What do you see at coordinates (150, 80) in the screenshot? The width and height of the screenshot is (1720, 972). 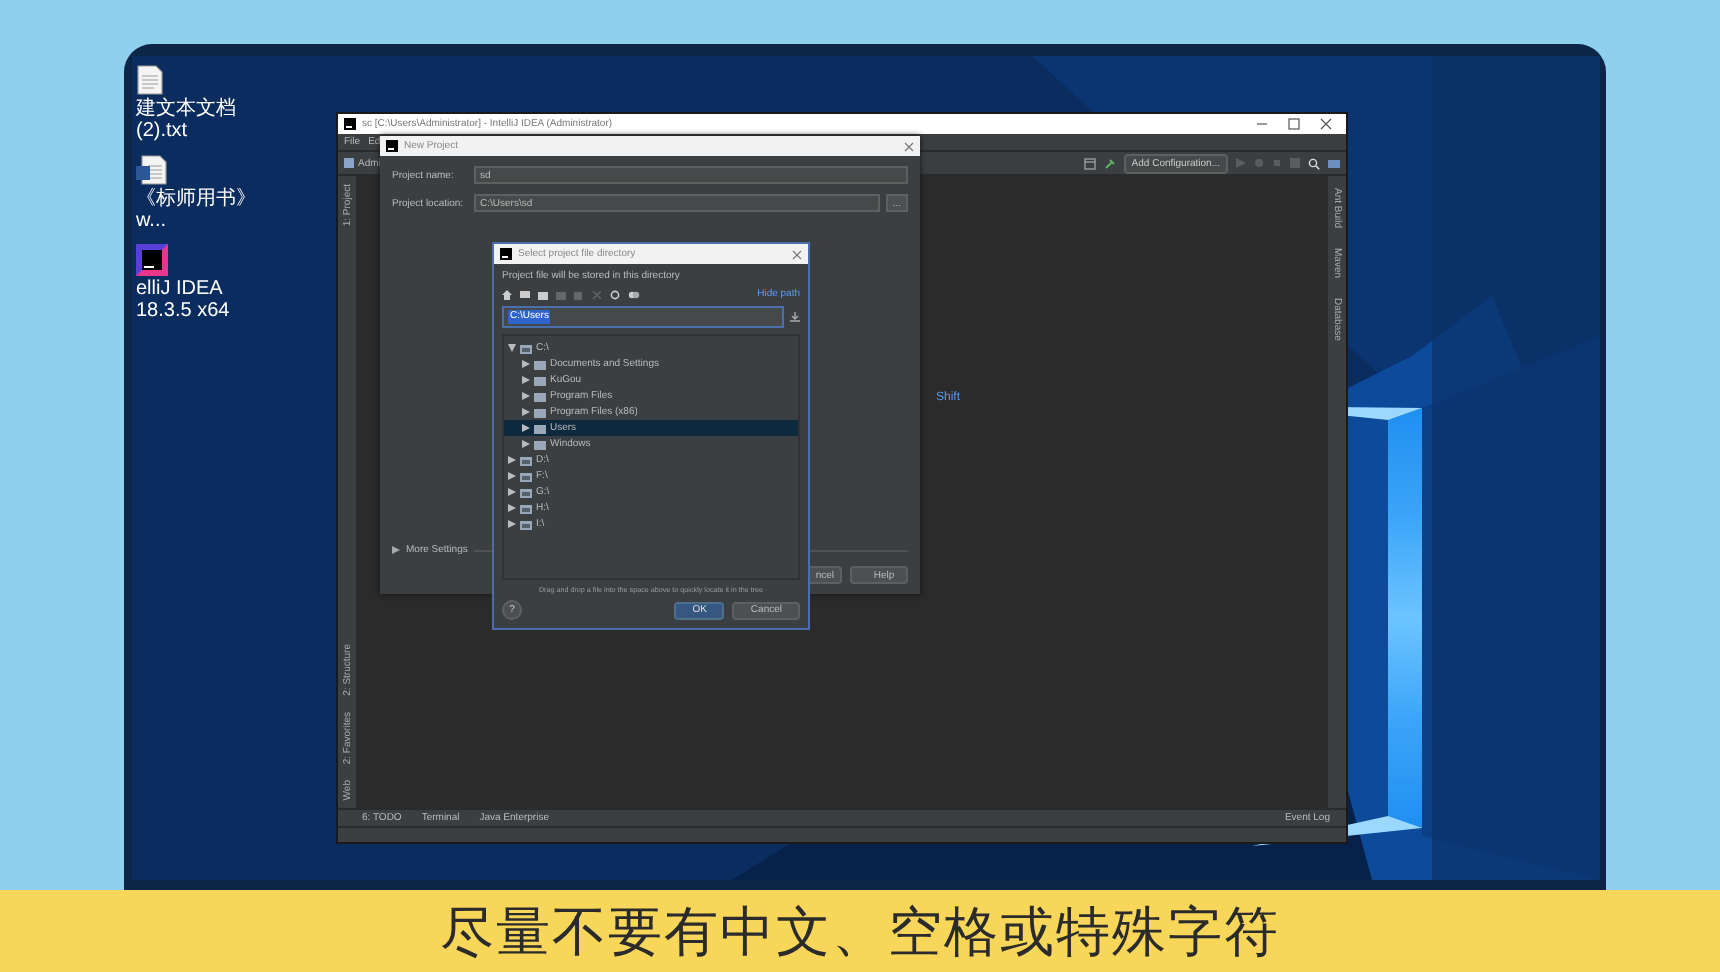 I see `text-file-icon` at bounding box center [150, 80].